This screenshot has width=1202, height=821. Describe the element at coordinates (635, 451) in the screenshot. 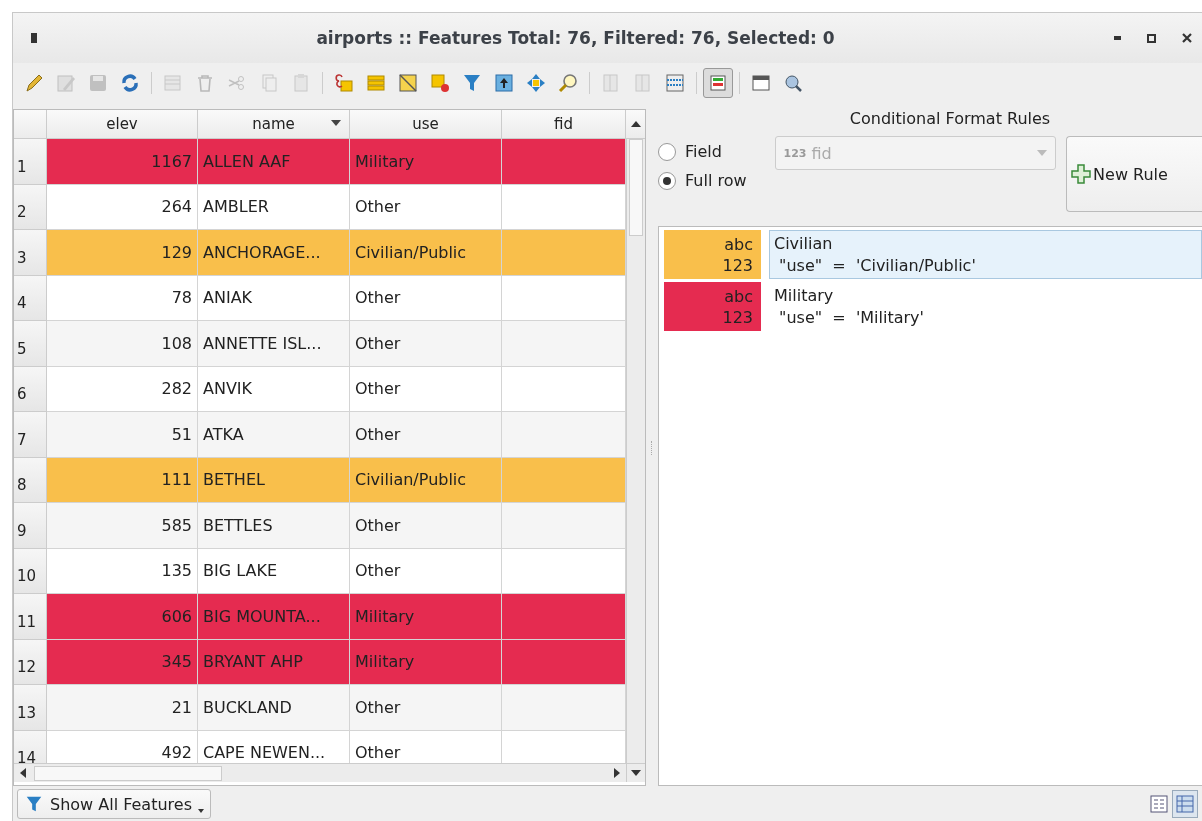

I see `vertical-scrollbar` at that location.